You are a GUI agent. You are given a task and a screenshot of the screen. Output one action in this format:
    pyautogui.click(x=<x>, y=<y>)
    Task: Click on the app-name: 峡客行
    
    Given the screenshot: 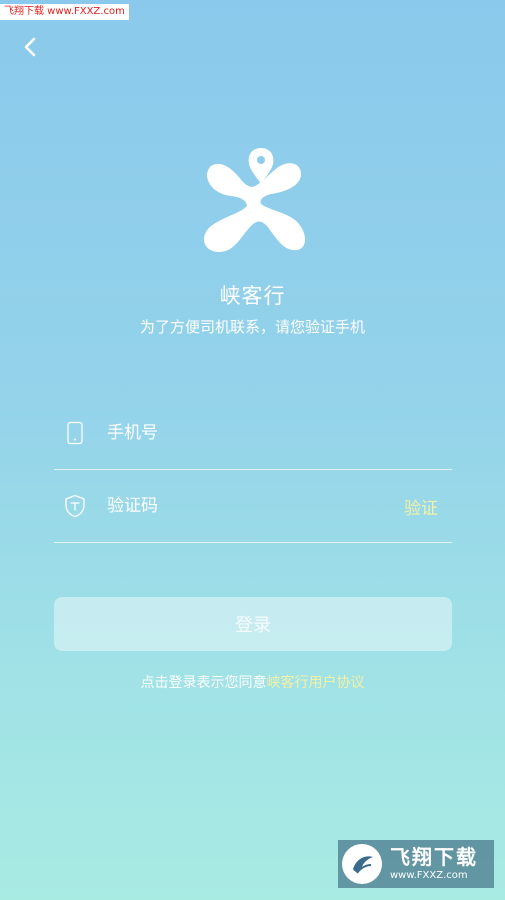 What is the action you would take?
    pyautogui.click(x=252, y=296)
    